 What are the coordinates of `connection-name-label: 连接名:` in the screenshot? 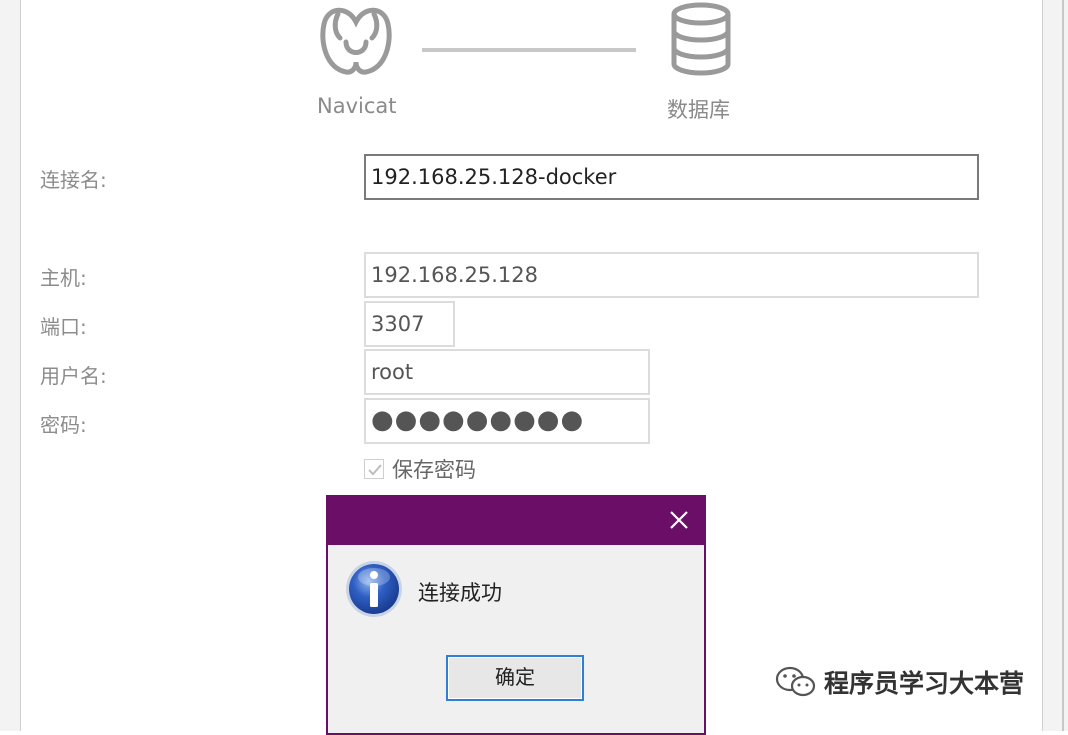 It's located at (73, 180).